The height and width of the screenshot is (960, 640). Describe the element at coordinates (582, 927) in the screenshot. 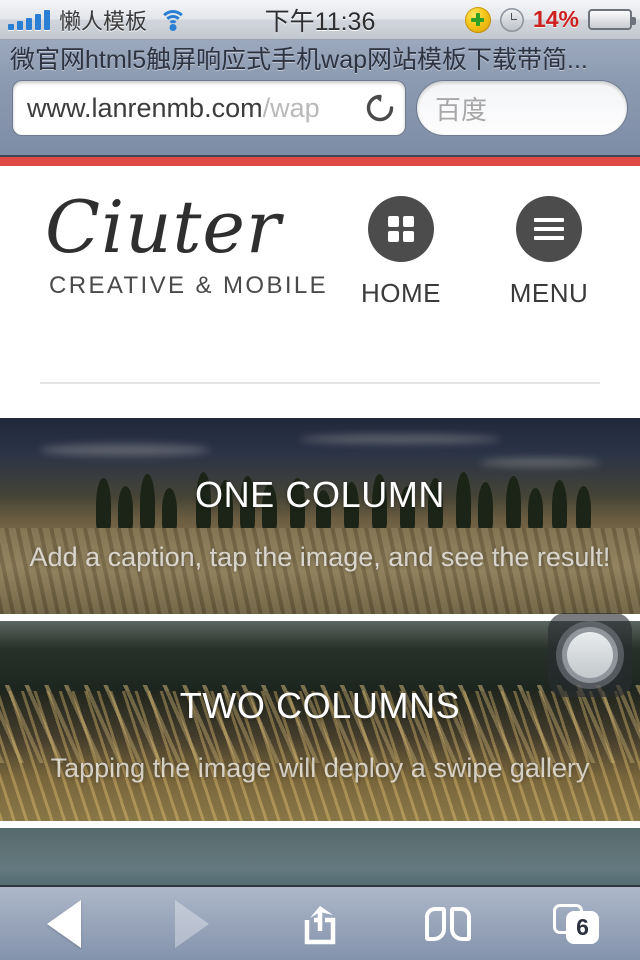

I see `tab-count-badge: 6` at that location.